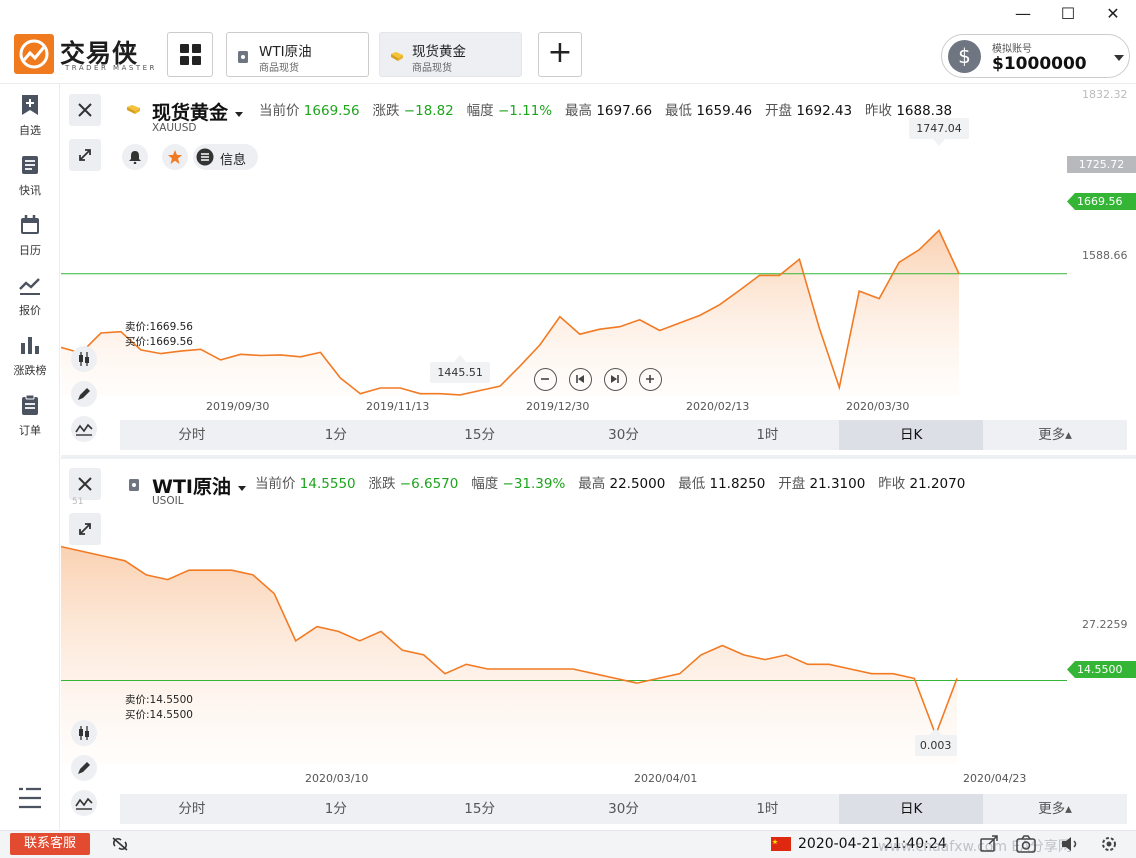 The height and width of the screenshot is (858, 1136). Describe the element at coordinates (1101, 669) in the screenshot. I see `current-price-tag: 14.5500` at that location.